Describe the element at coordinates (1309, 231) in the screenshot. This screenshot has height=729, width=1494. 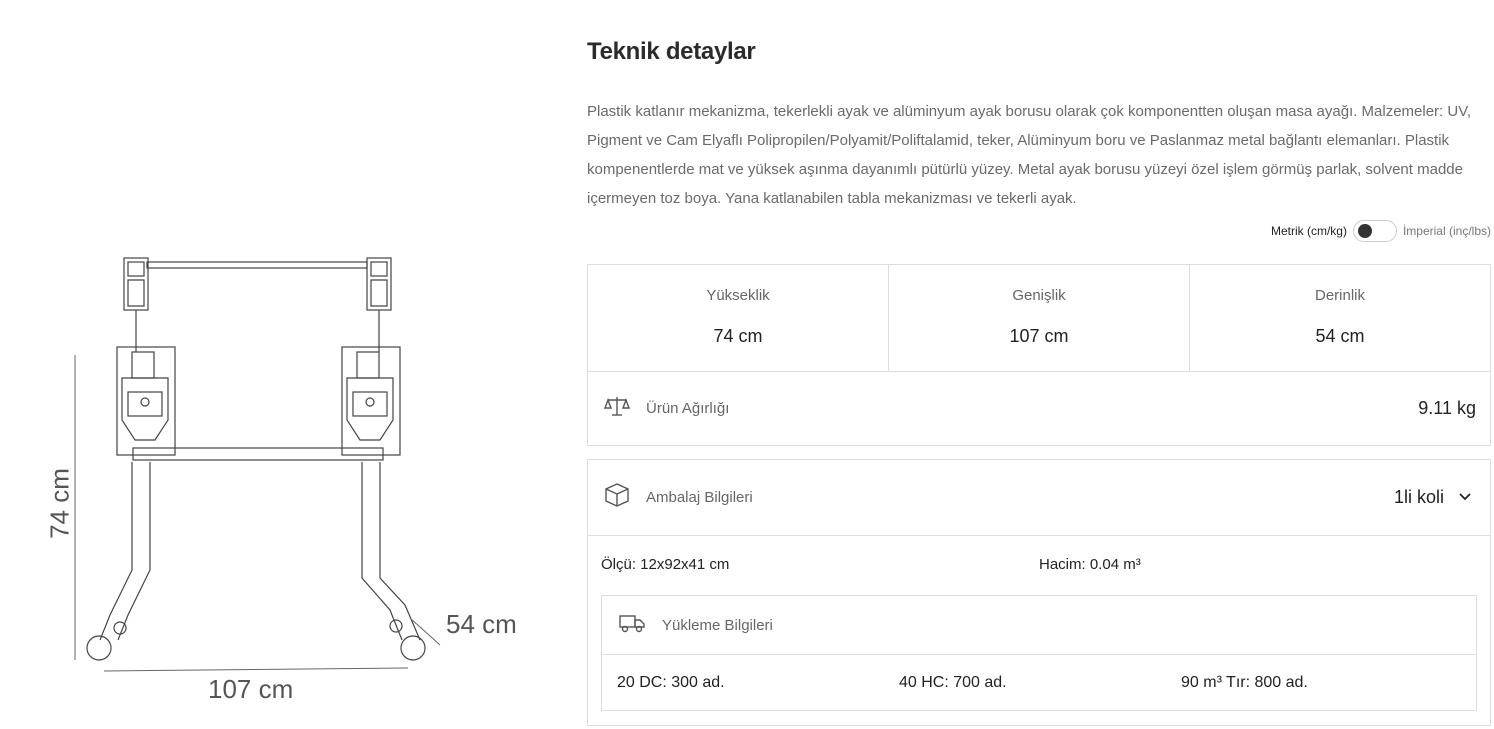
I see `metric-label: Metrik (cm/kg)` at that location.